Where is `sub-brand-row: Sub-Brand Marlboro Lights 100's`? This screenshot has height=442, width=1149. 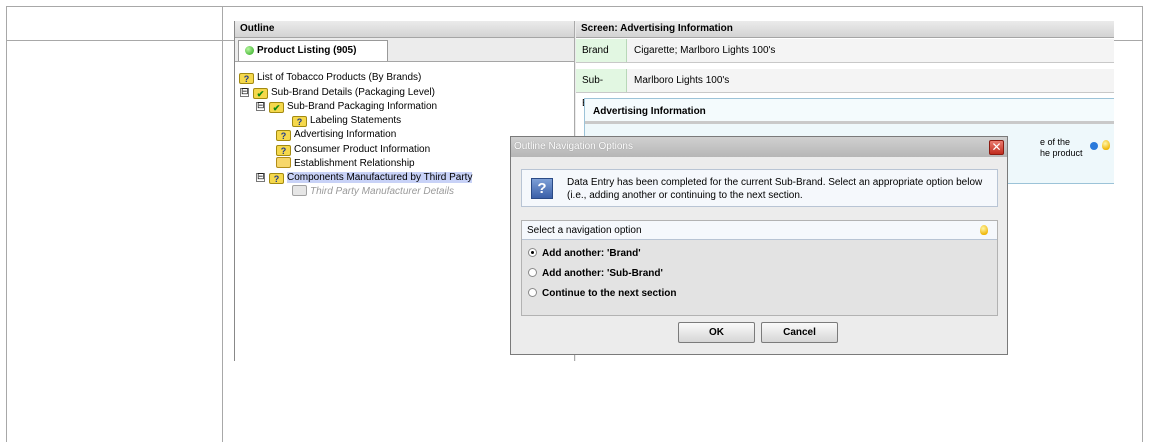
sub-brand-row: Sub-Brand Marlboro Lights 100's is located at coordinates (845, 89).